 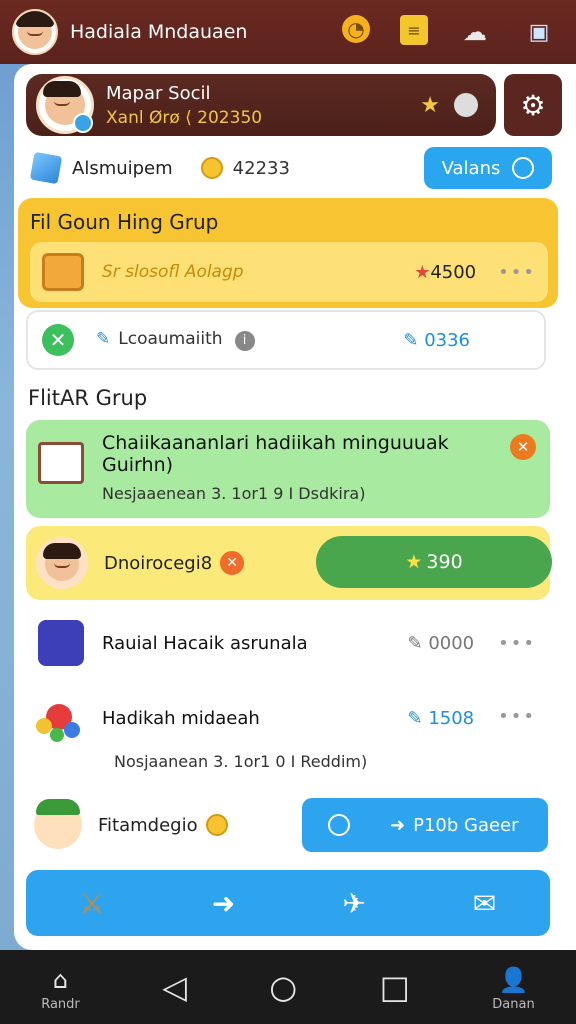 I want to click on nav-home: ⌂ Randr, so click(x=60, y=987).